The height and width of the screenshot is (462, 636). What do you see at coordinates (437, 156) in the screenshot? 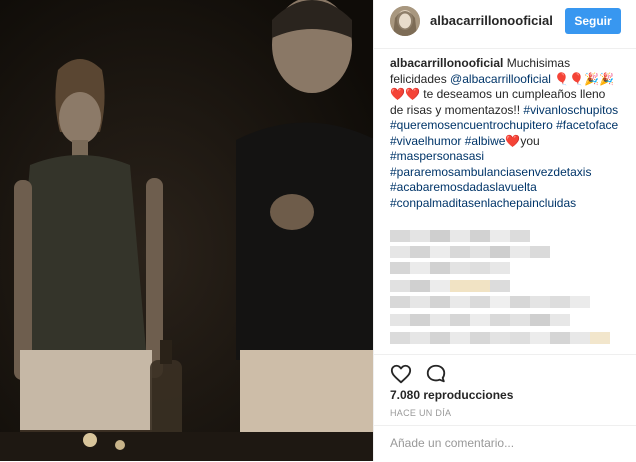
I see `hashtag-link: #maspersonasasi` at bounding box center [437, 156].